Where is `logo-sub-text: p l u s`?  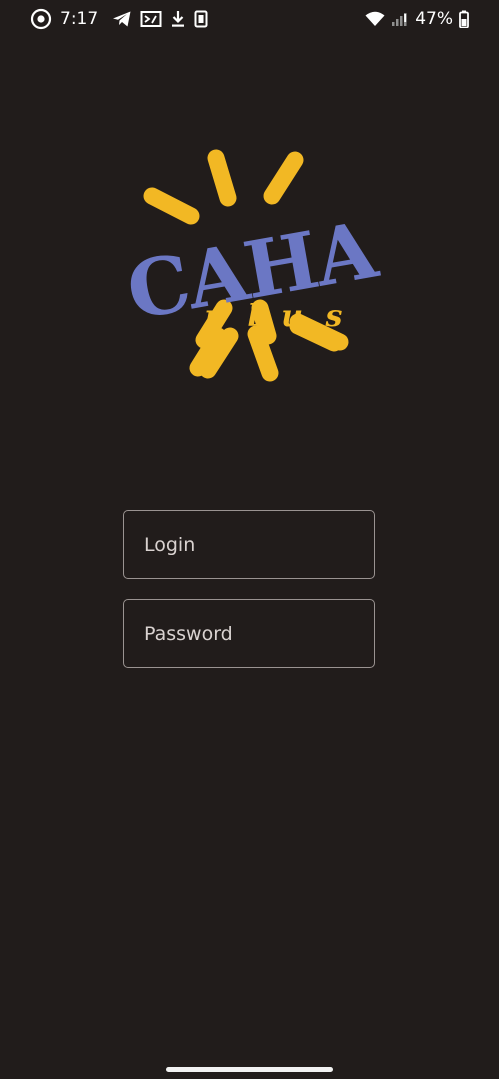 logo-sub-text: p l u s is located at coordinates (276, 316).